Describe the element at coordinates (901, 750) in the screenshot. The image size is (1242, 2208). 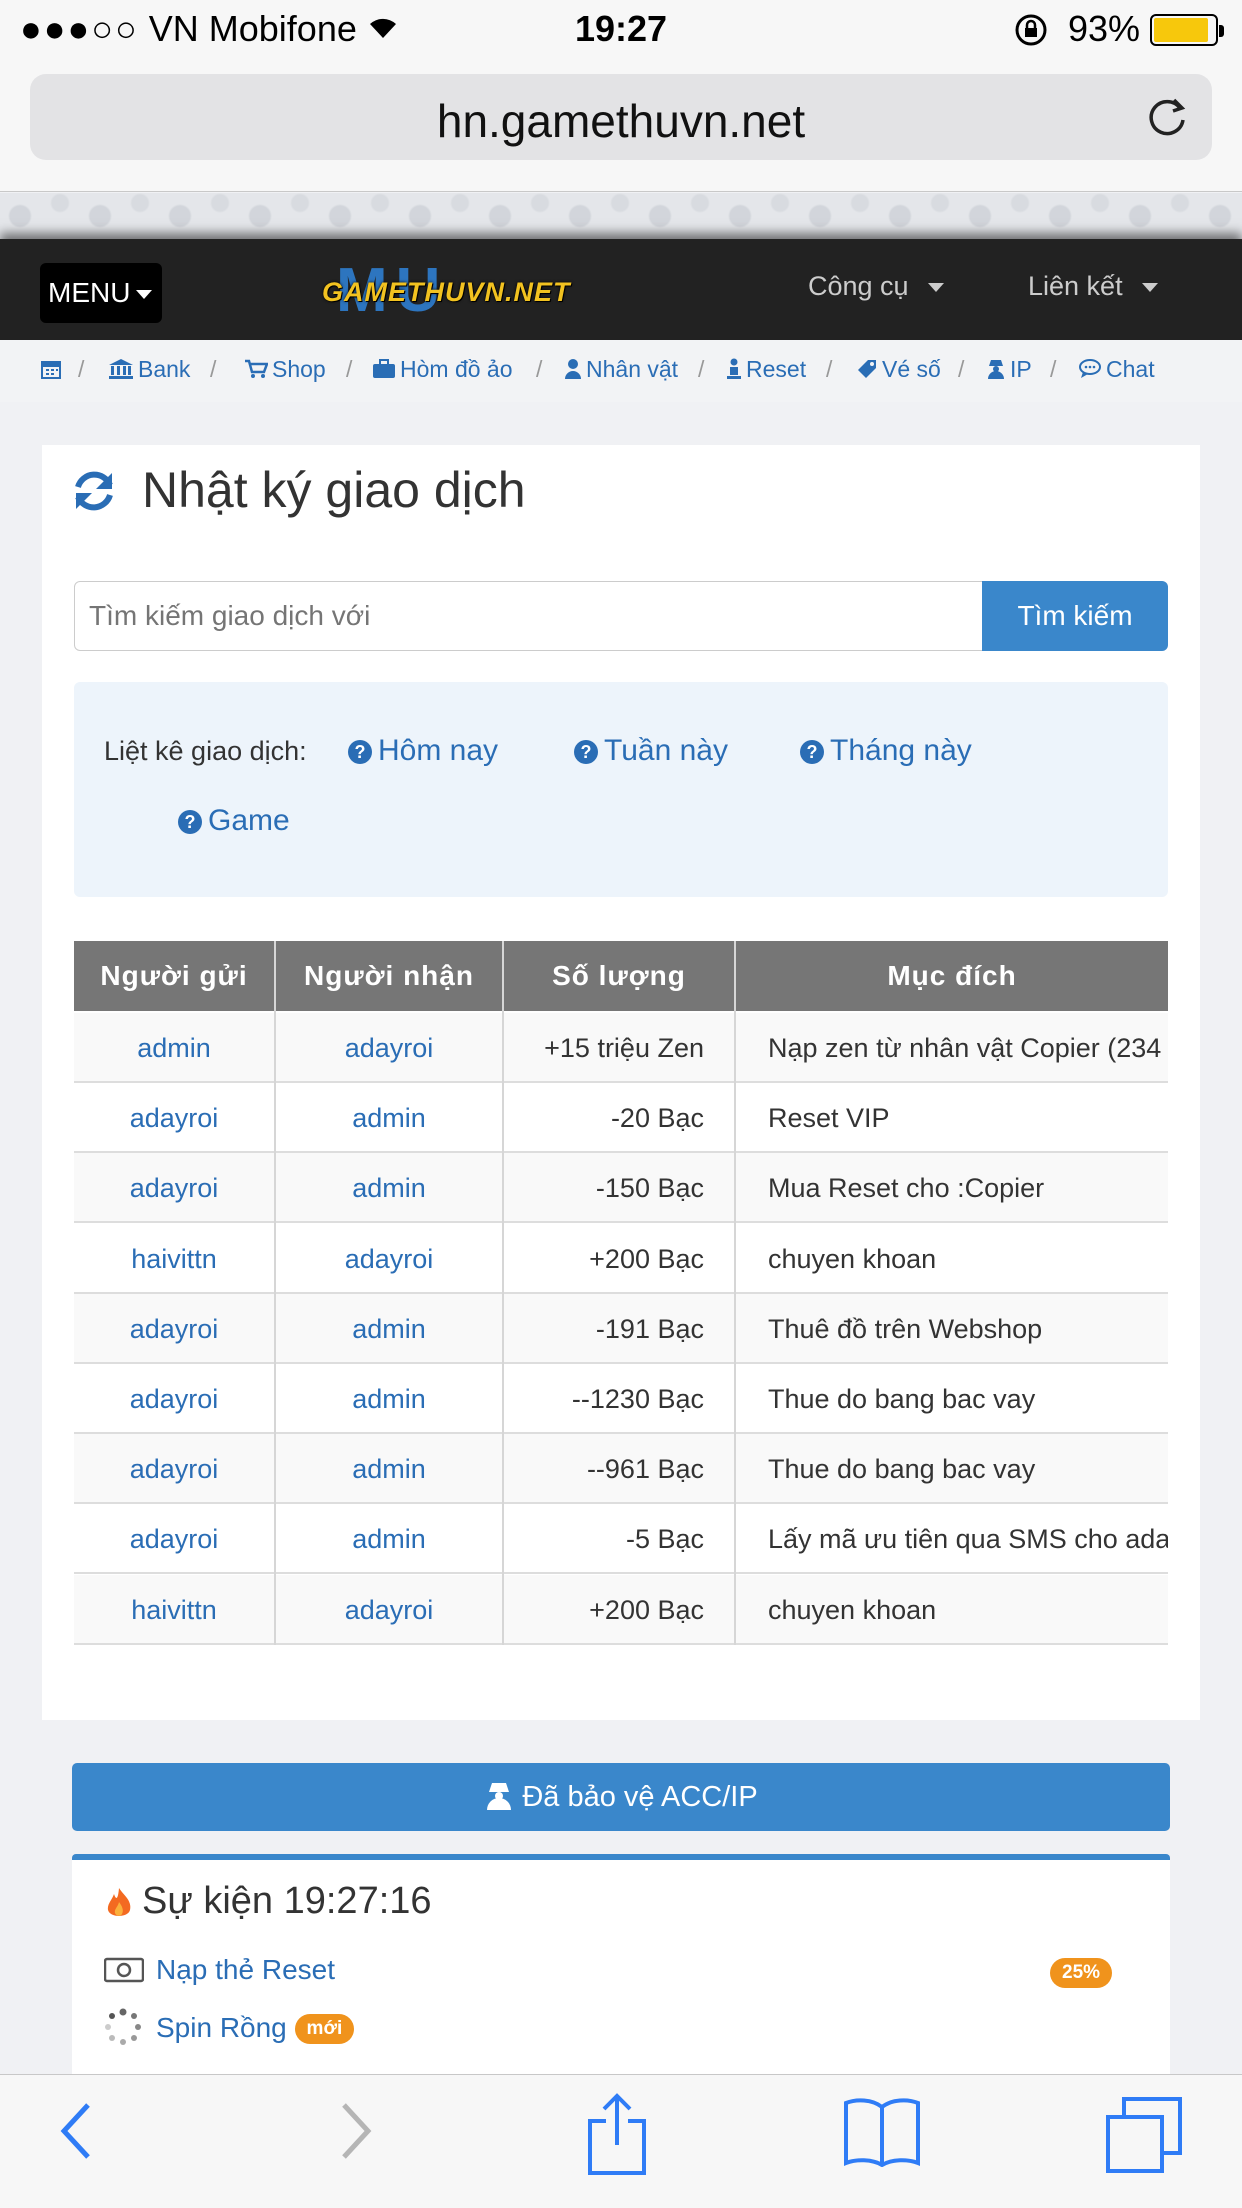
I see `filter-label-month: Tháng này` at that location.